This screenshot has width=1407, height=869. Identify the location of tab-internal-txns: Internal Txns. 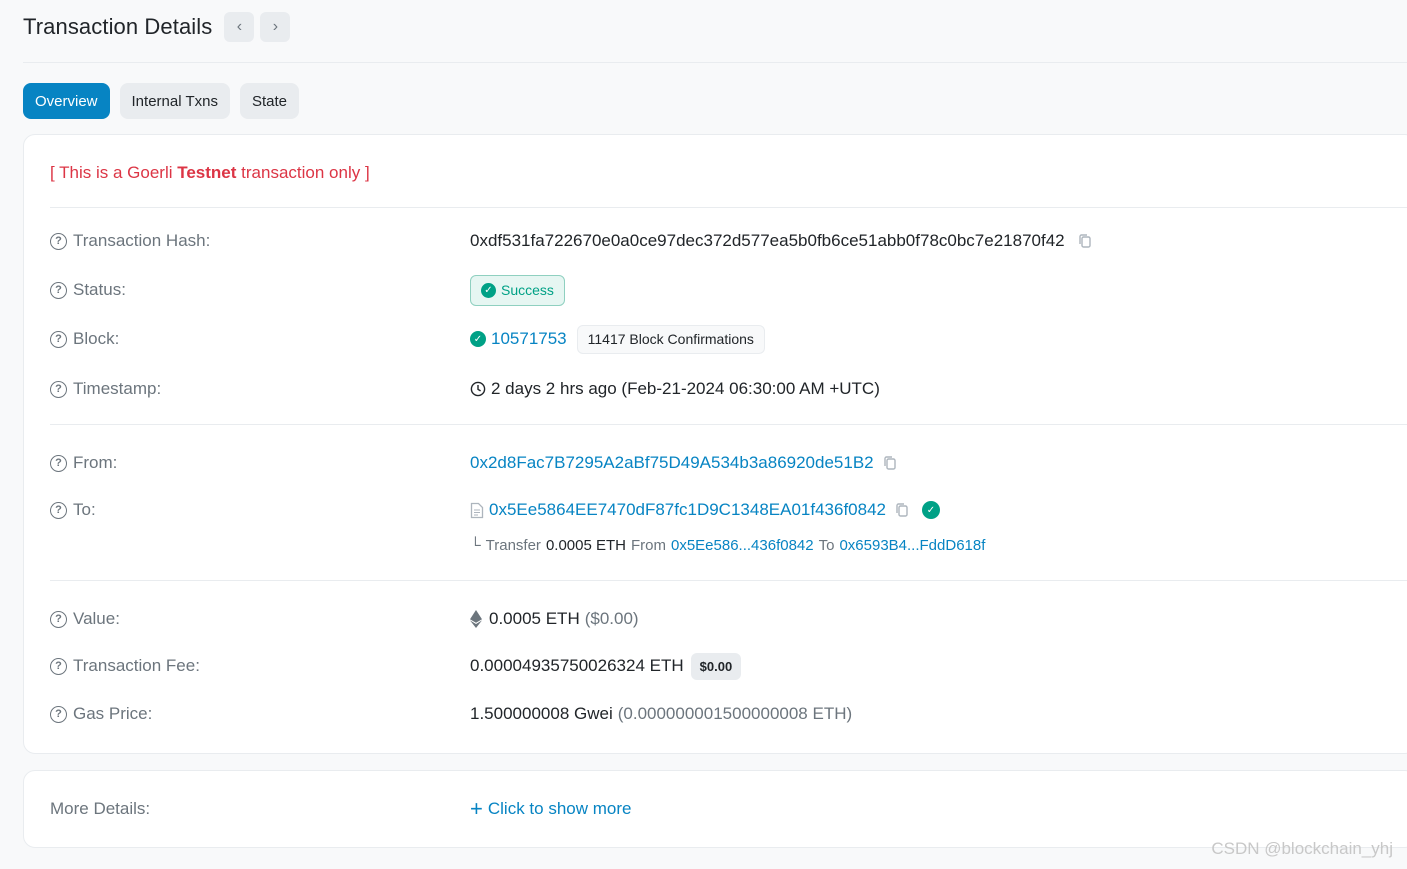
(174, 101).